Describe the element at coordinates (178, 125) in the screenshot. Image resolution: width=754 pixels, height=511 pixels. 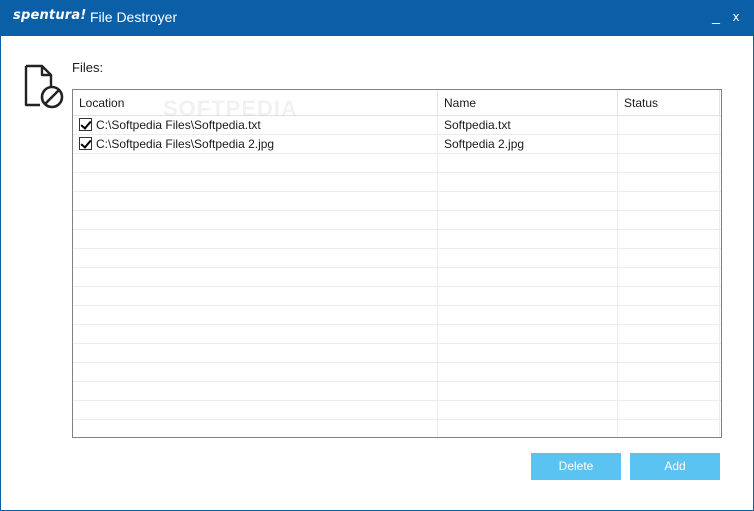
I see `location-text: C:\Softpedia Files\Softpedia.txt` at that location.